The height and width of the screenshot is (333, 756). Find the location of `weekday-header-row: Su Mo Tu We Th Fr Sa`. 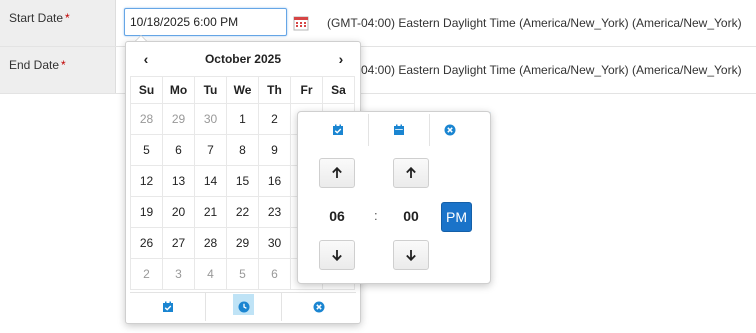

weekday-header-row: Su Mo Tu We Th Fr Sa is located at coordinates (242, 90).